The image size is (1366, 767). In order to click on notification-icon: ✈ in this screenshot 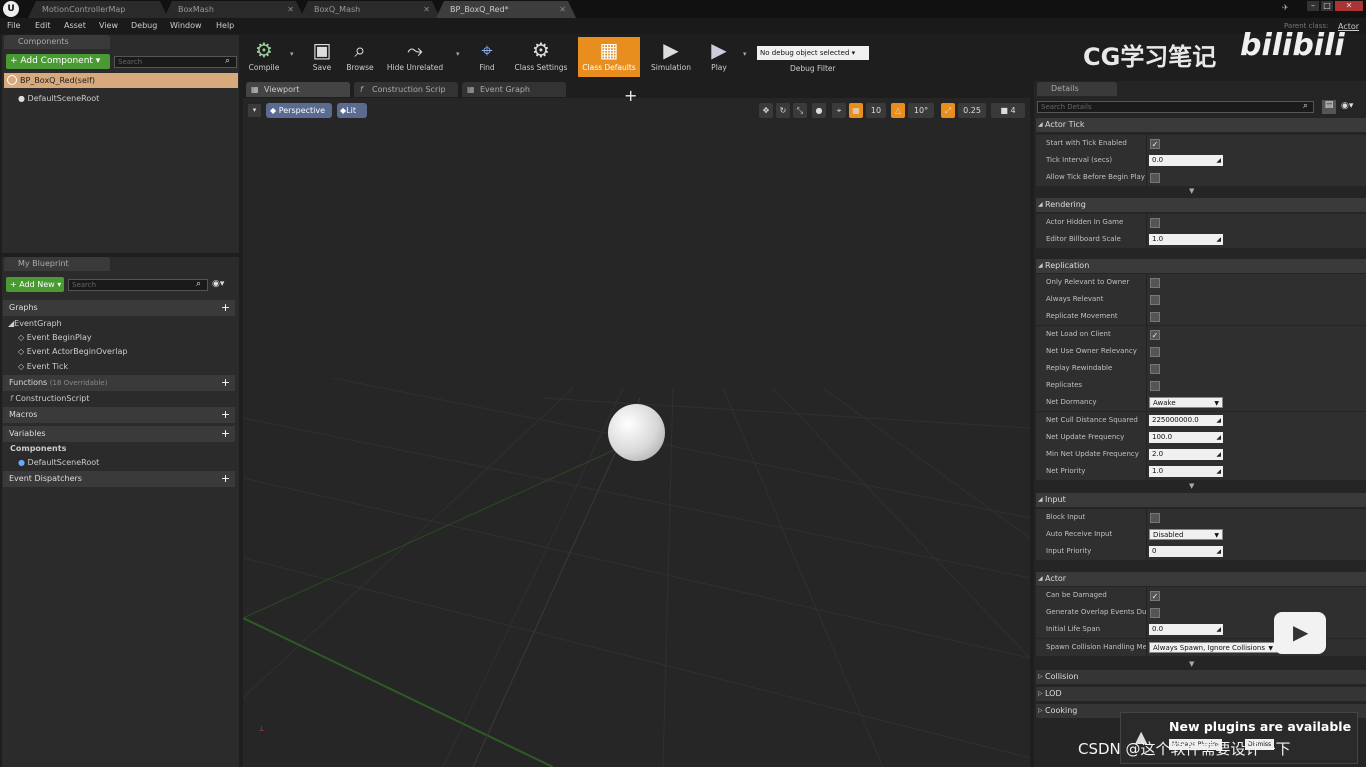, I will do `click(1285, 7)`.